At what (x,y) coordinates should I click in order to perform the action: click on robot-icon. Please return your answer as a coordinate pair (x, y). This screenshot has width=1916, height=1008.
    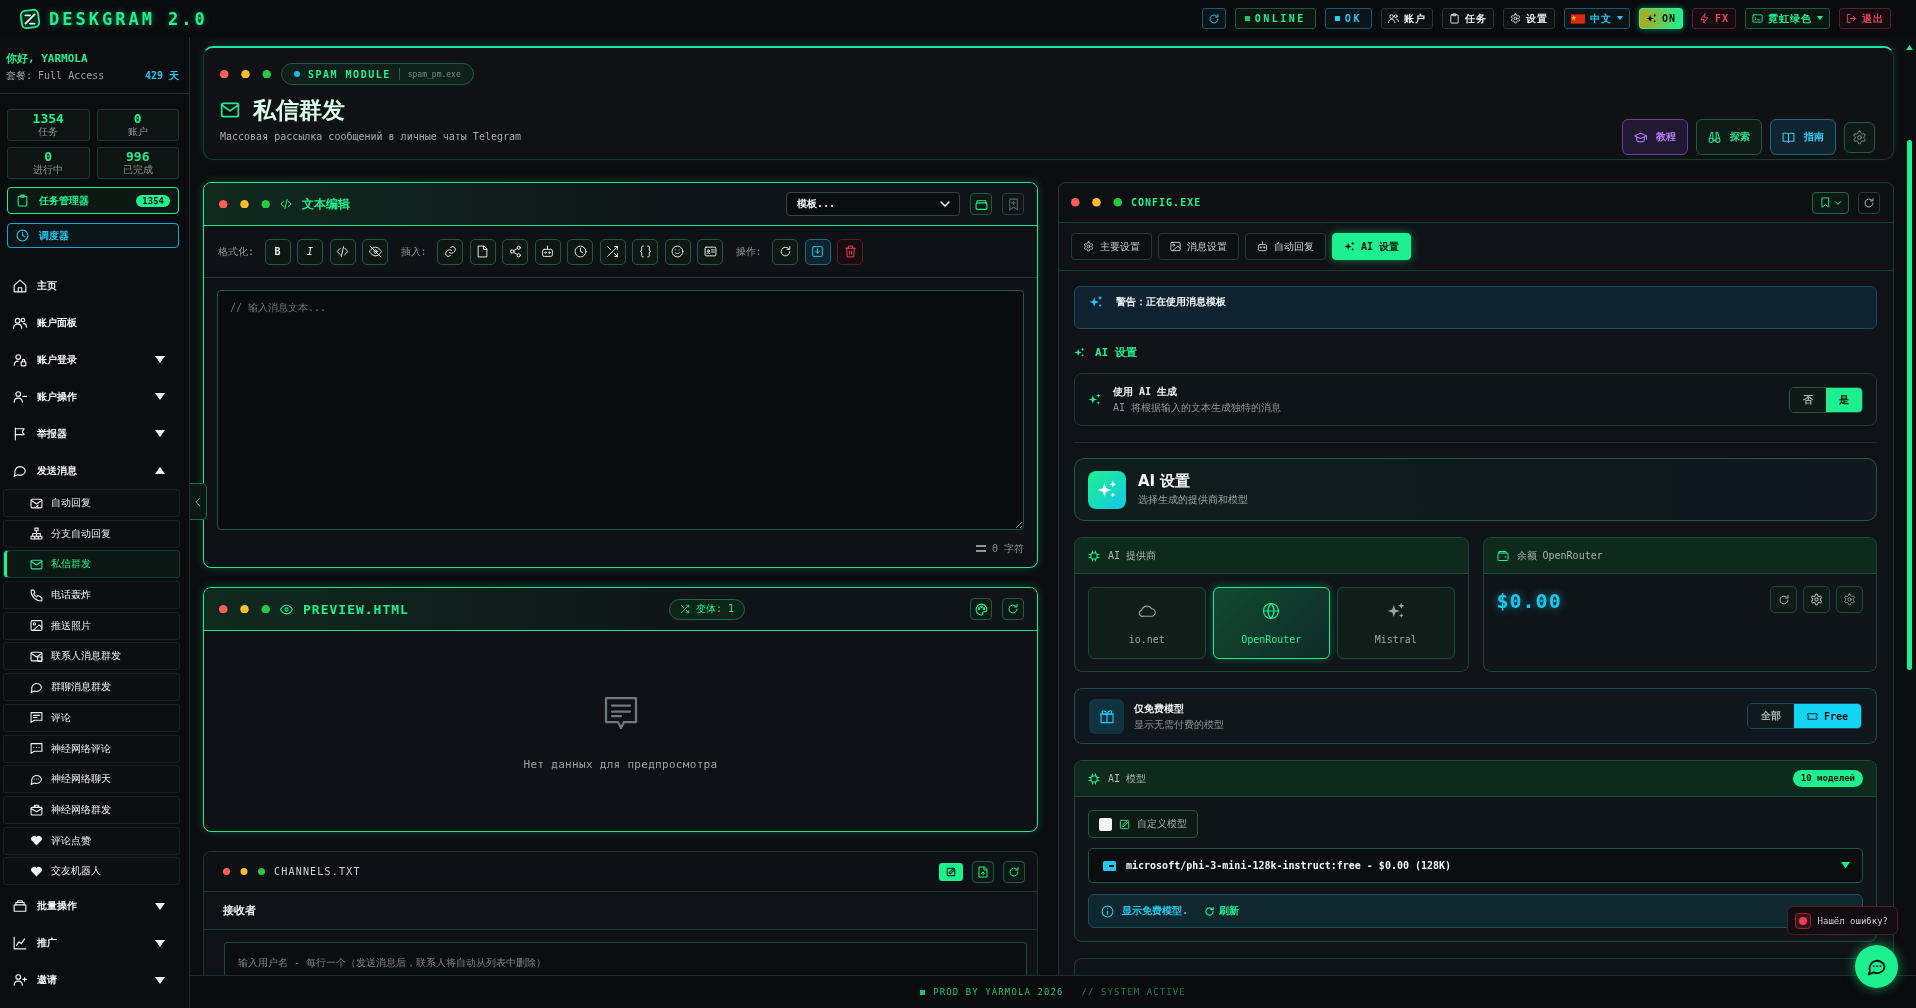
    Looking at the image, I should click on (548, 251).